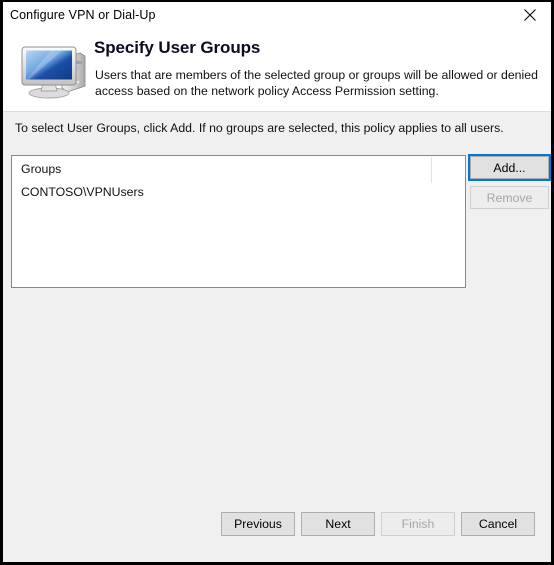  I want to click on cancel-button: Cancel, so click(498, 524).